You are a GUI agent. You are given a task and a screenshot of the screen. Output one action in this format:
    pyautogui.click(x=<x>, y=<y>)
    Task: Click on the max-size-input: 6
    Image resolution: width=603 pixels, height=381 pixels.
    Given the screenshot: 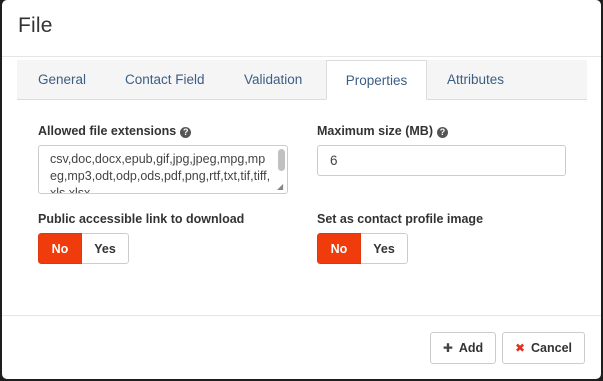 What is the action you would take?
    pyautogui.click(x=441, y=160)
    